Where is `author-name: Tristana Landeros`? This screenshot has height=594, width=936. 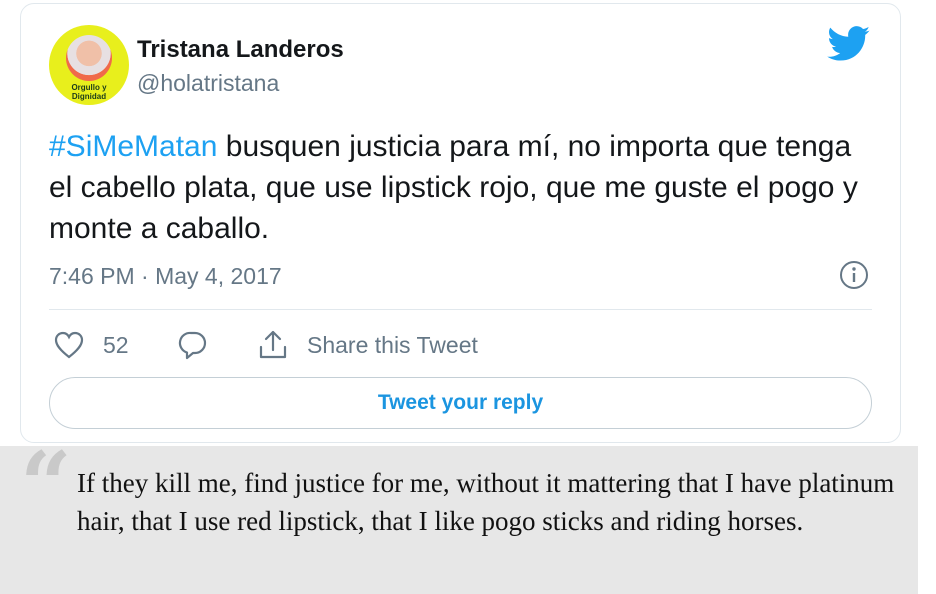
author-name: Tristana Landeros is located at coordinates (240, 50).